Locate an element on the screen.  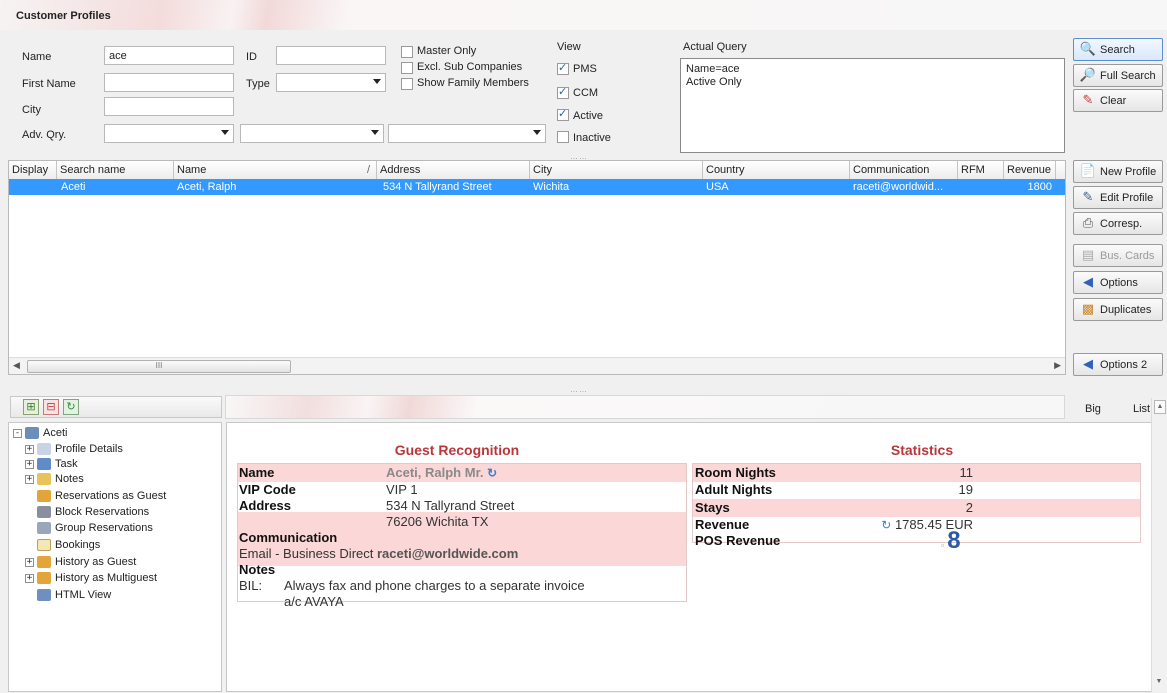
notes-code: BIL: is located at coordinates (251, 585).